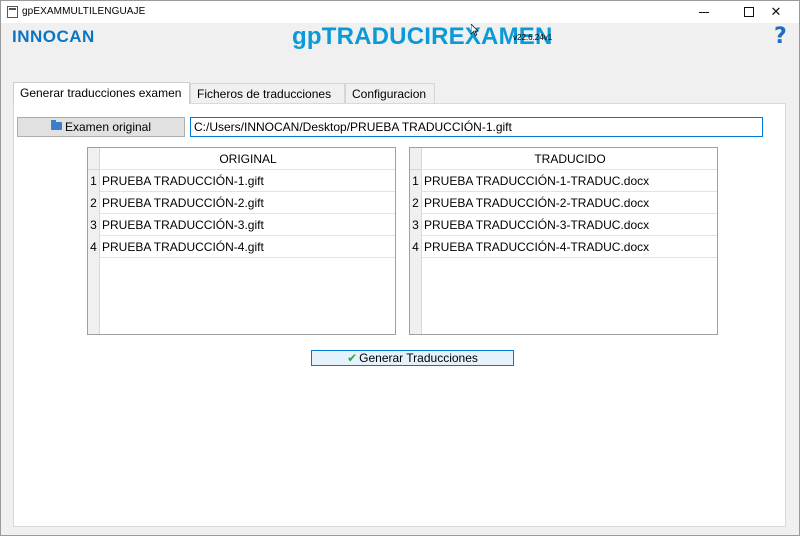  I want to click on generar-traducciones-button: ✔ Generar Traducciones, so click(412, 358).